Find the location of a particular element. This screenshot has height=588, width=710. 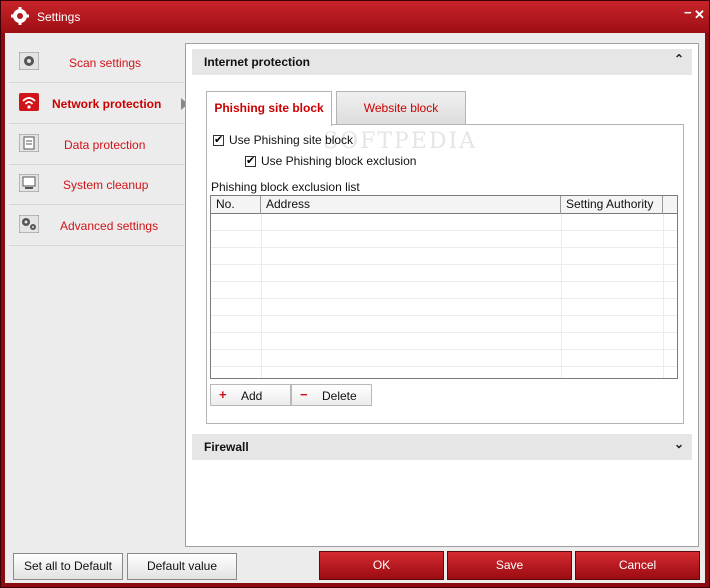

sidebar-item-label: System cleanup is located at coordinates (106, 185).